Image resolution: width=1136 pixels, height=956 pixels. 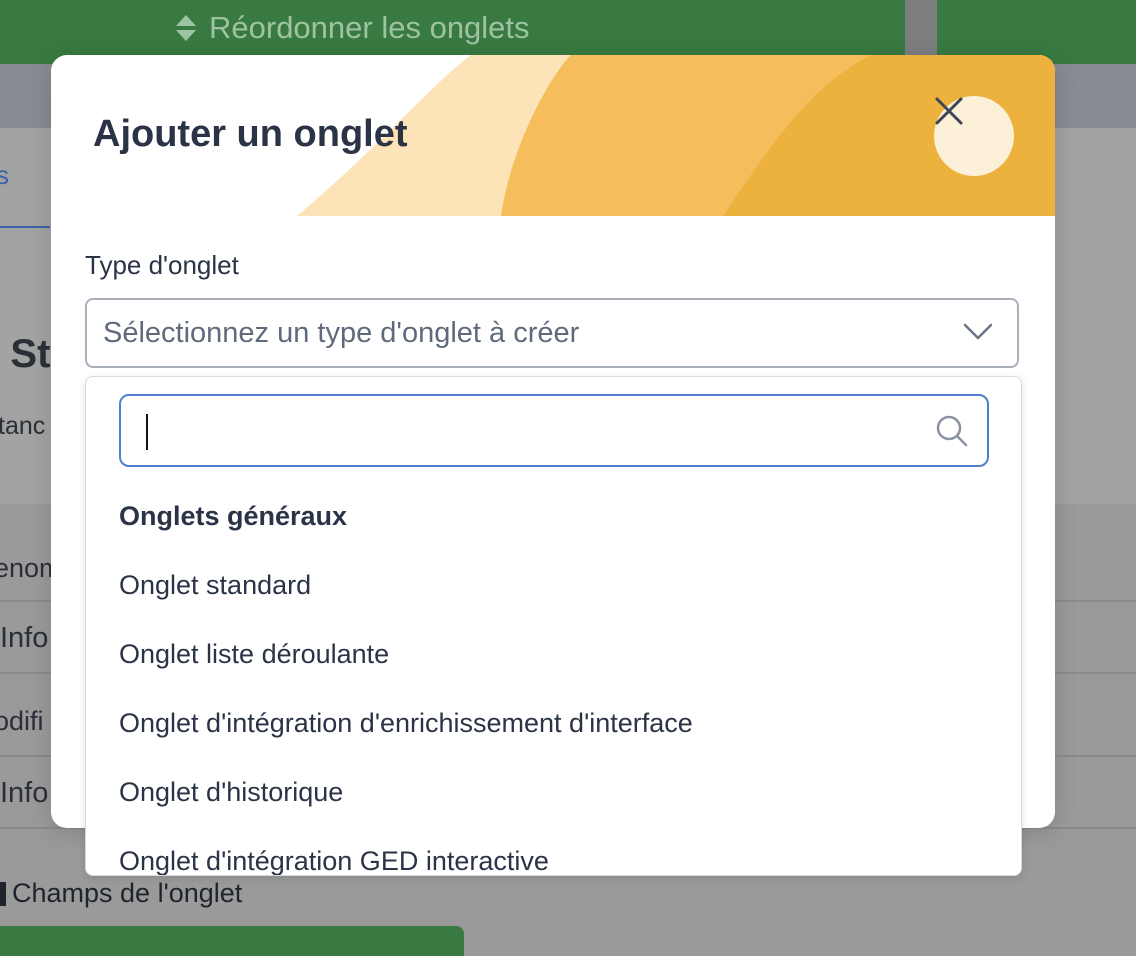 What do you see at coordinates (254, 654) in the screenshot?
I see `option-dropdown-list: Onglet liste déroulante` at bounding box center [254, 654].